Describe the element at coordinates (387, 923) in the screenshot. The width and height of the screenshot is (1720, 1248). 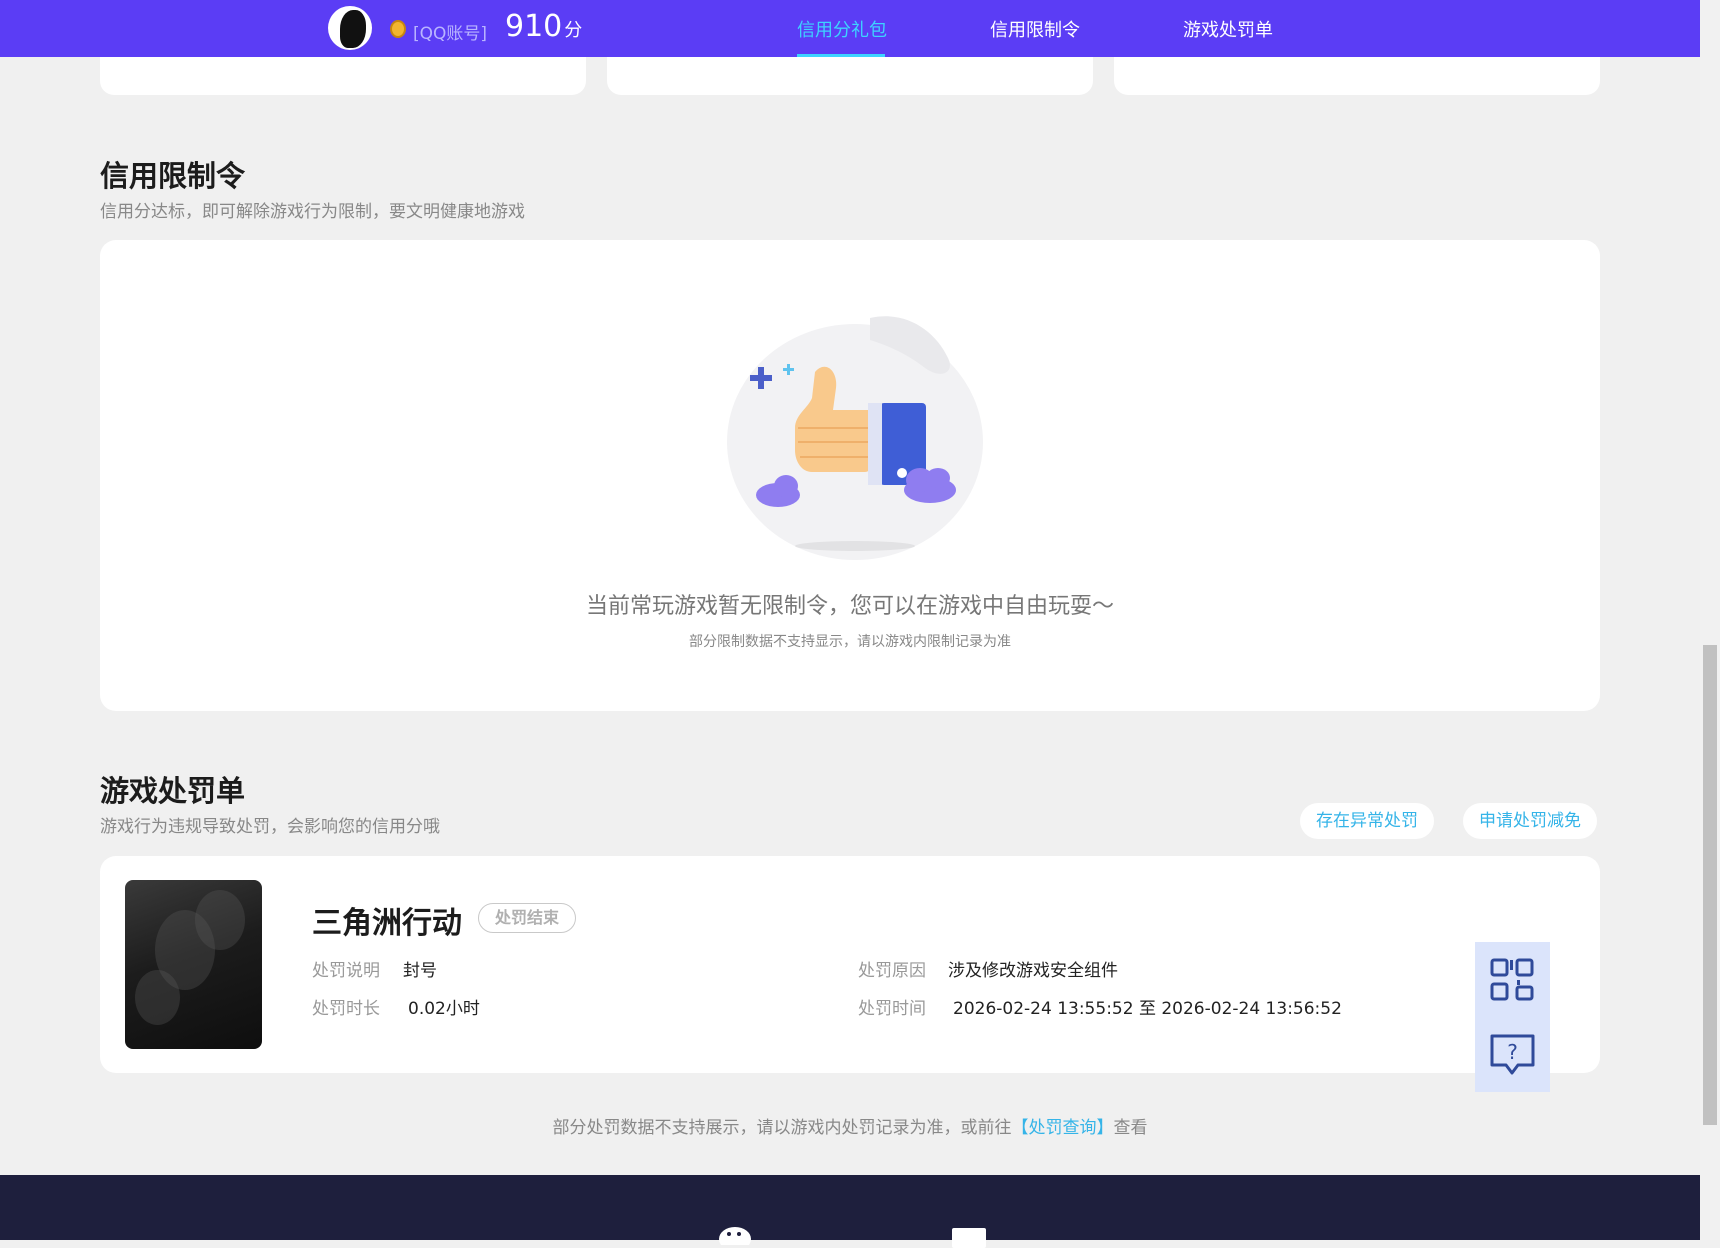
I see `game-name: 三角洲行动` at that location.